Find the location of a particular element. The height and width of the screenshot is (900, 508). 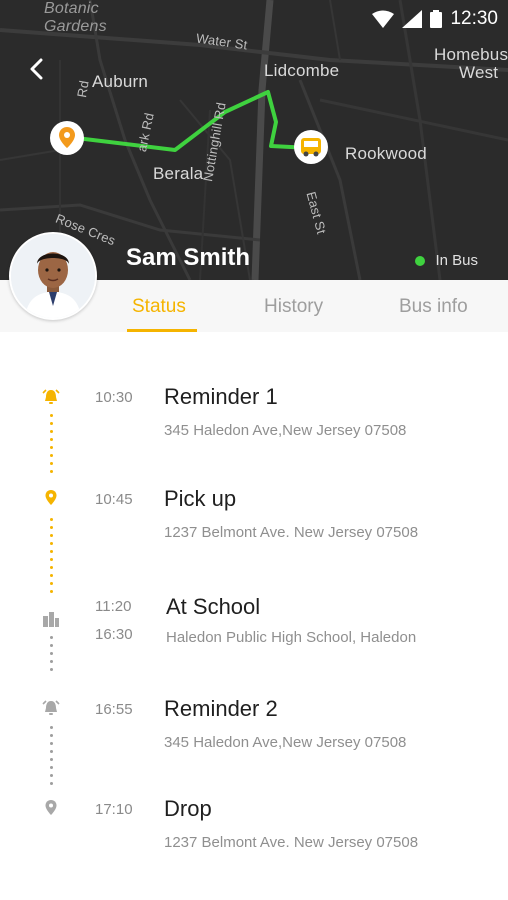

map-label-botanic: Botanic is located at coordinates (71, 8).